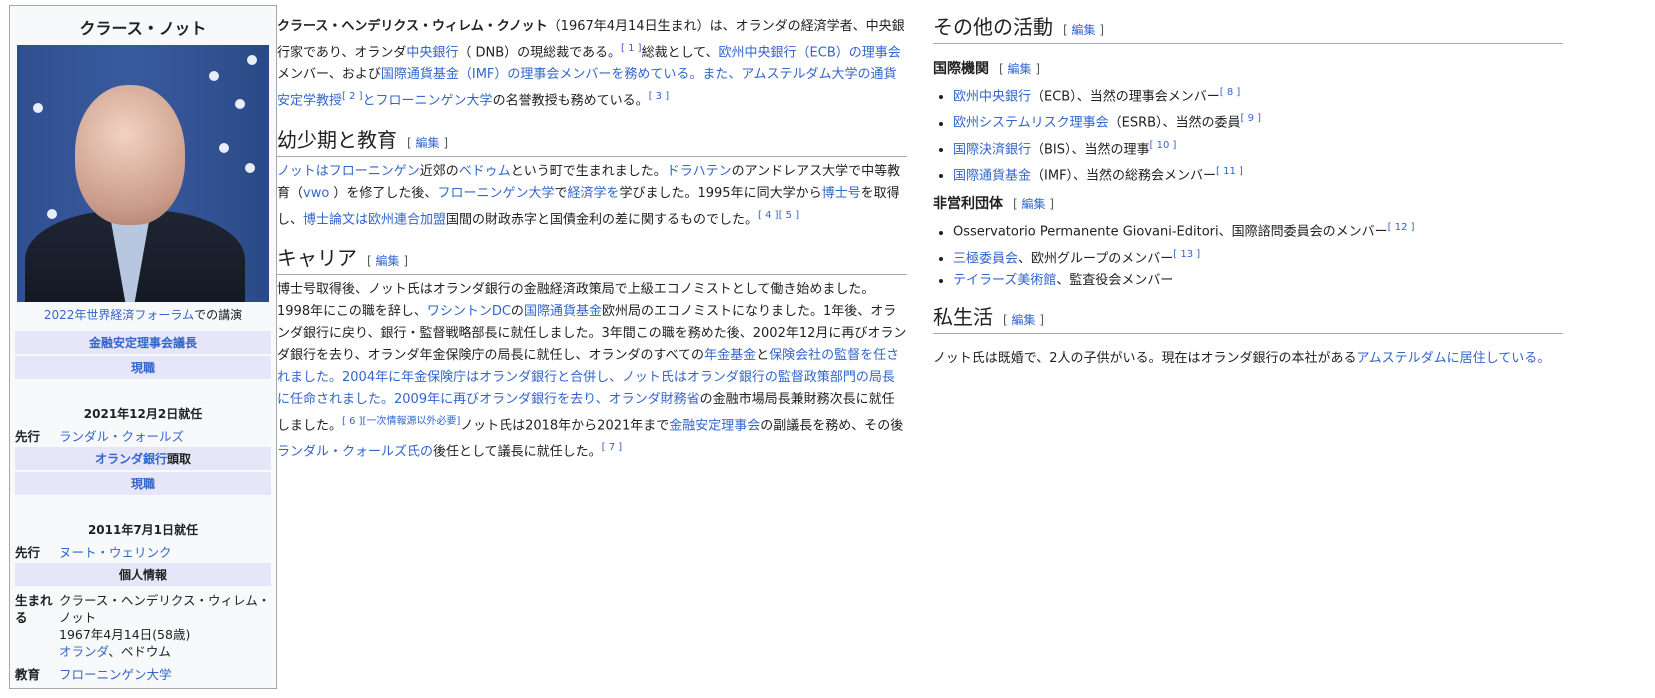  I want to click on section-heading-personal-life: 私生活[ 編集 ], so click(1248, 320).